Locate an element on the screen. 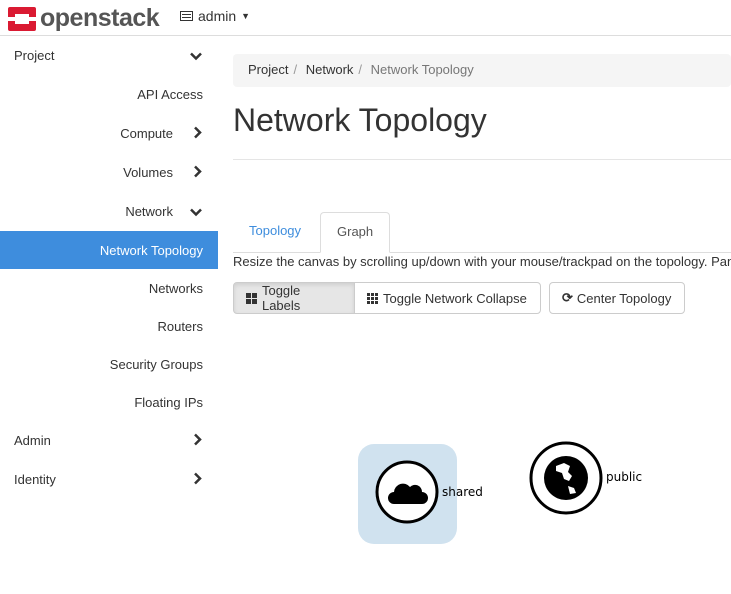  breadcrumb: Project / Network / Network Topology is located at coordinates (482, 70).